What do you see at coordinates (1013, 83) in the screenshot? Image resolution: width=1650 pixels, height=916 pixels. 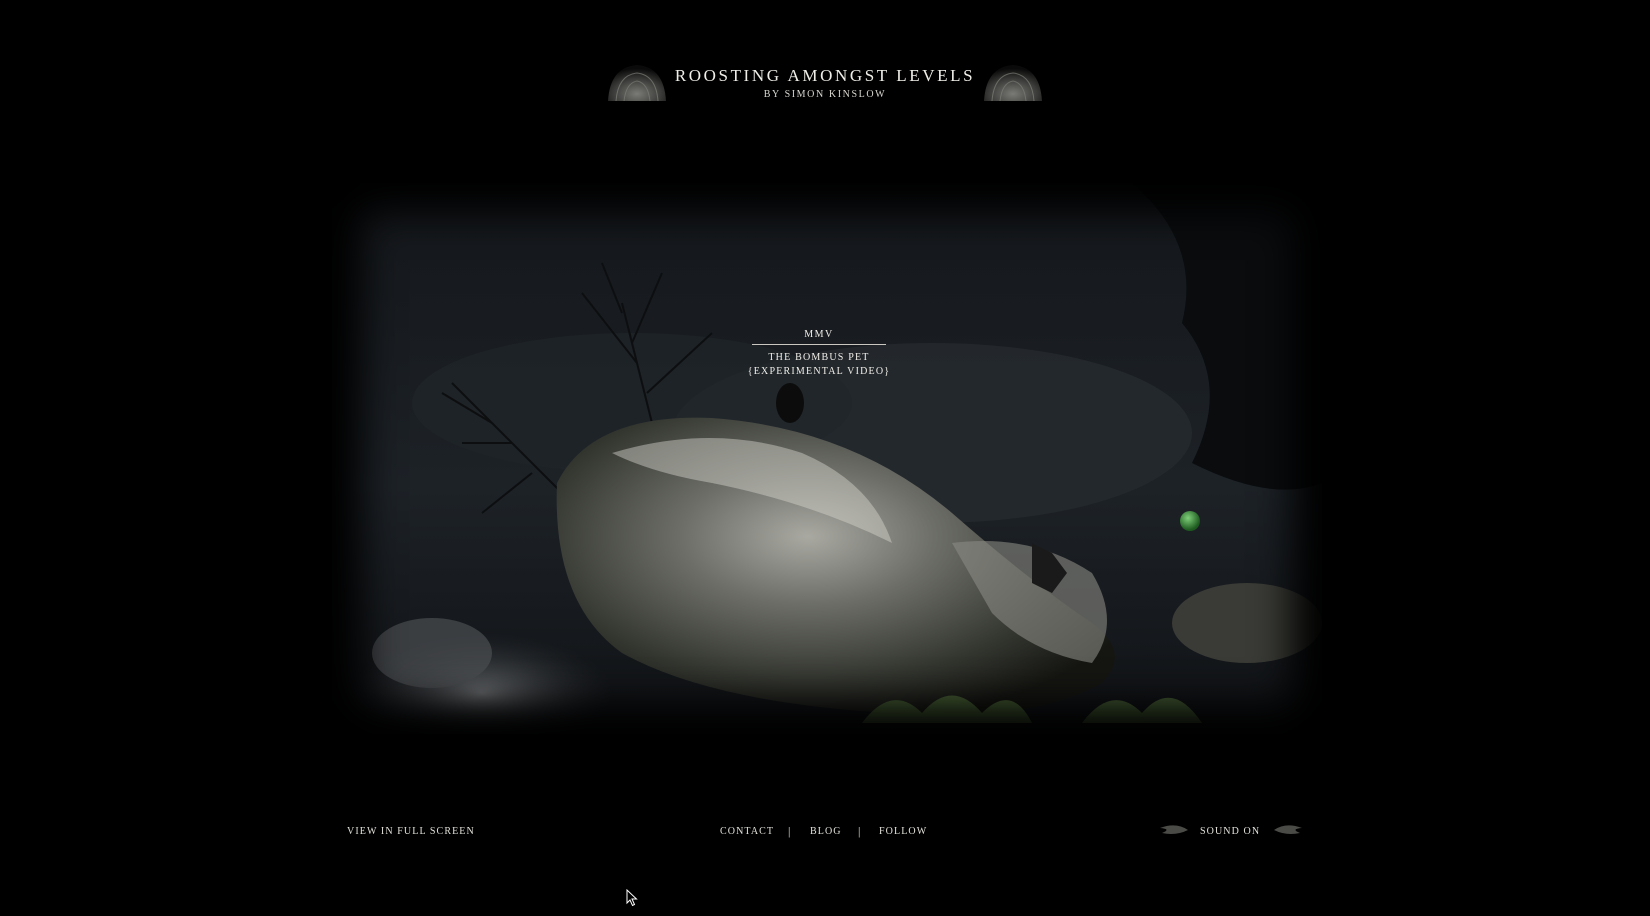 I see `shell-ornament-icon` at bounding box center [1013, 83].